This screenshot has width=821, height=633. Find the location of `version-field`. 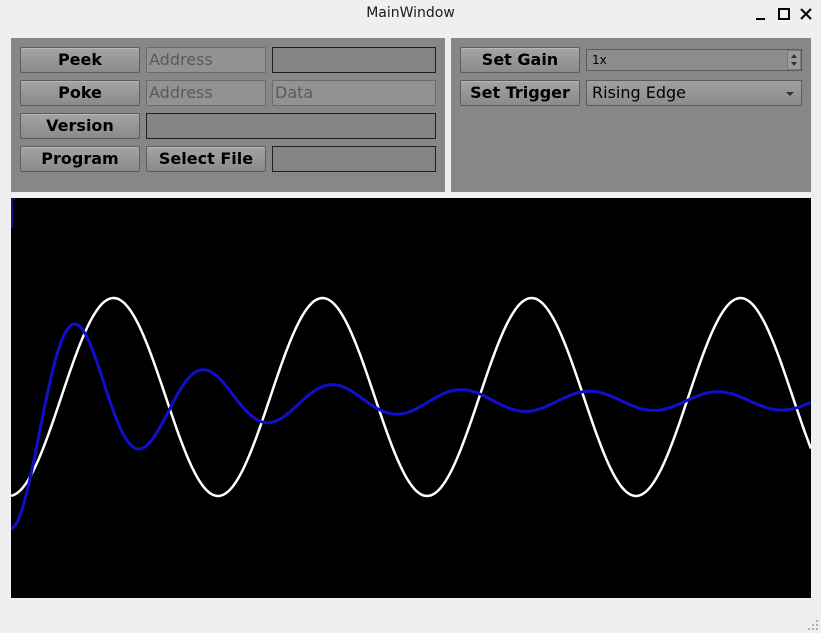

version-field is located at coordinates (291, 126).